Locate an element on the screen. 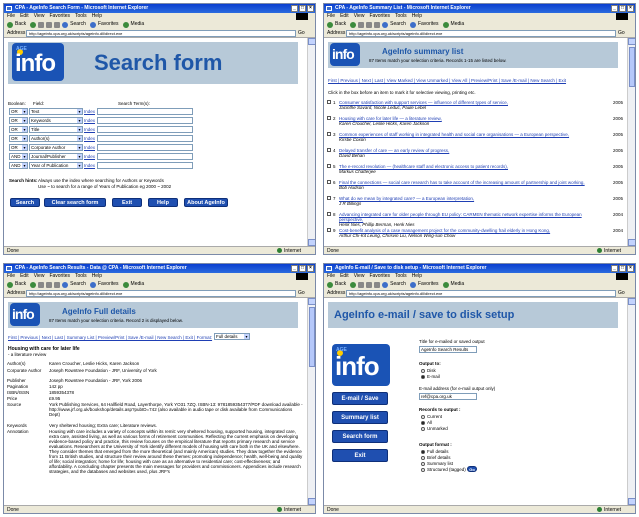 This screenshot has height=517, width=639. radio-option: Full details is located at coordinates (435, 451).